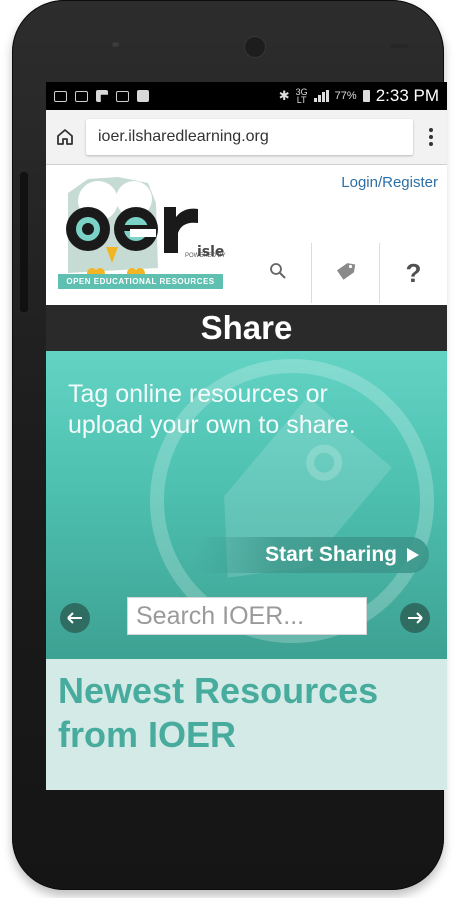 The width and height of the screenshot is (461, 898). Describe the element at coordinates (359, 96) in the screenshot. I see `system-icons: ✱ 3G LT 77% 2:33 PM` at that location.